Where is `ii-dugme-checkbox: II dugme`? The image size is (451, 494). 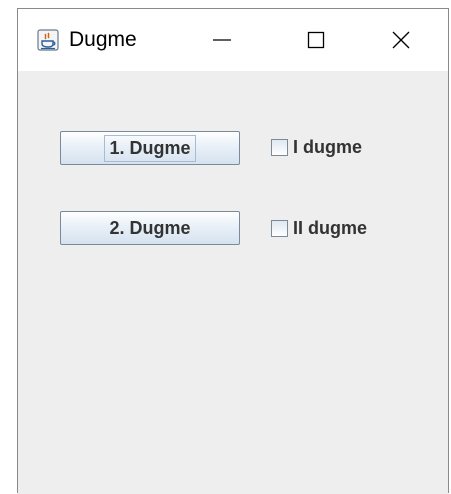 ii-dugme-checkbox: II dugme is located at coordinates (319, 228).